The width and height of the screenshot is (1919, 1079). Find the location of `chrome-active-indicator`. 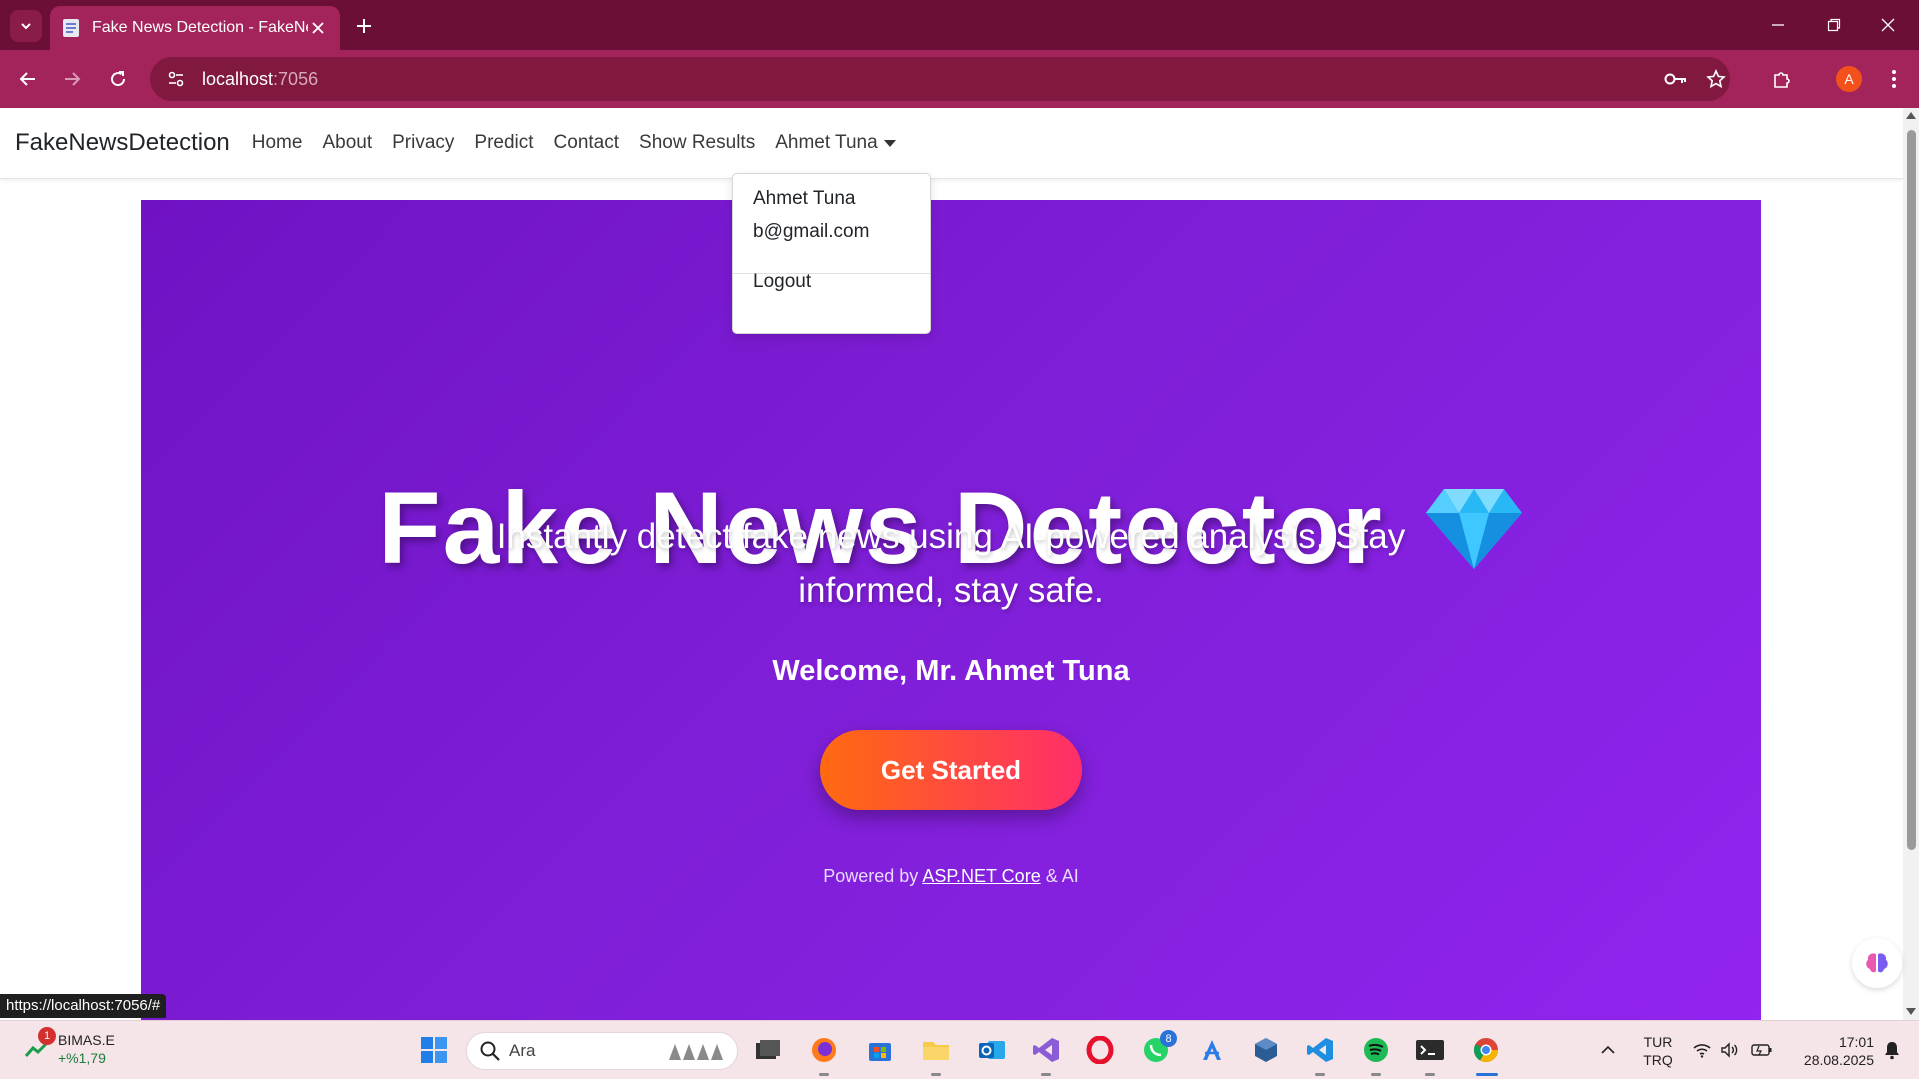

chrome-active-indicator is located at coordinates (1487, 1074).